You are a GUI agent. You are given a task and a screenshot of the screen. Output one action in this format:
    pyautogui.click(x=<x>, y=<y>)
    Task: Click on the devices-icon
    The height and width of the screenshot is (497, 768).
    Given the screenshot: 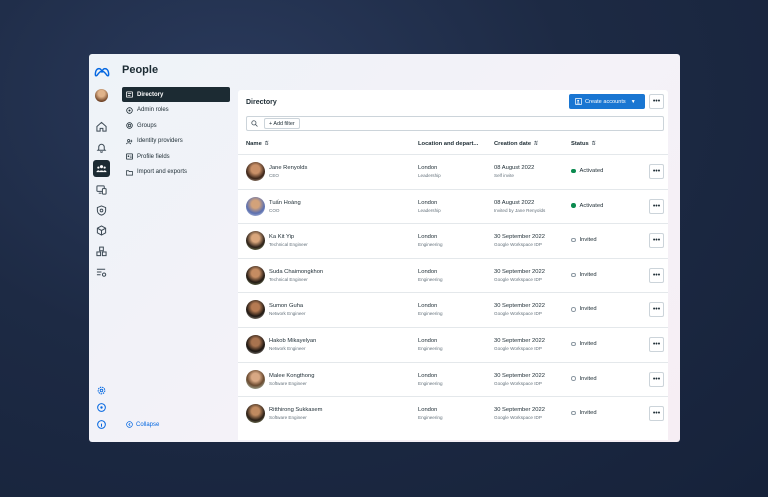 What is the action you would take?
    pyautogui.click(x=101, y=189)
    